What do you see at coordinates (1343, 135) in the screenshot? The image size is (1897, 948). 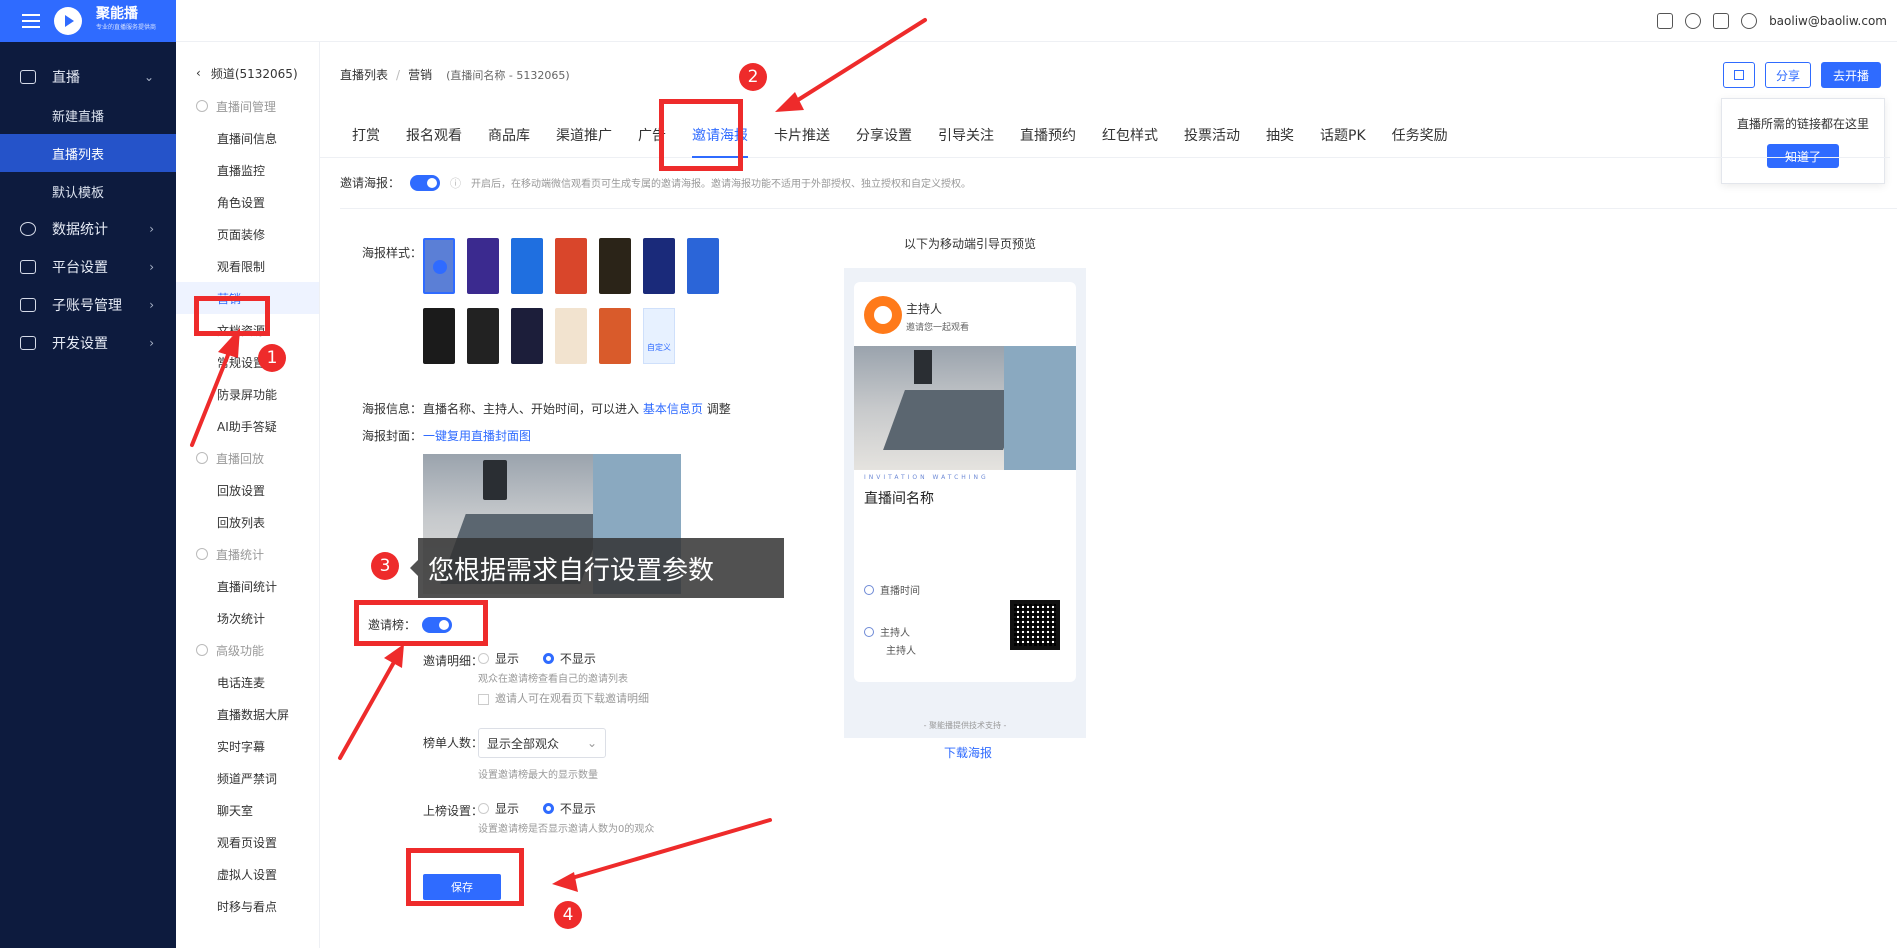 I see `tab-topic-pk: 话题PK` at bounding box center [1343, 135].